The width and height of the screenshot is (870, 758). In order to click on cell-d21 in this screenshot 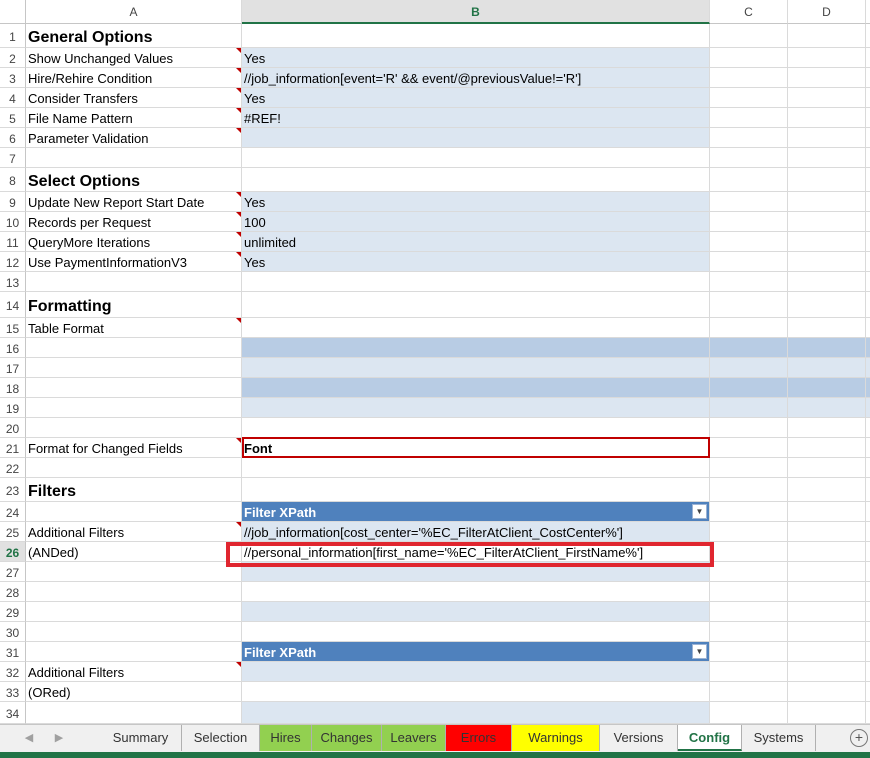, I will do `click(827, 448)`.